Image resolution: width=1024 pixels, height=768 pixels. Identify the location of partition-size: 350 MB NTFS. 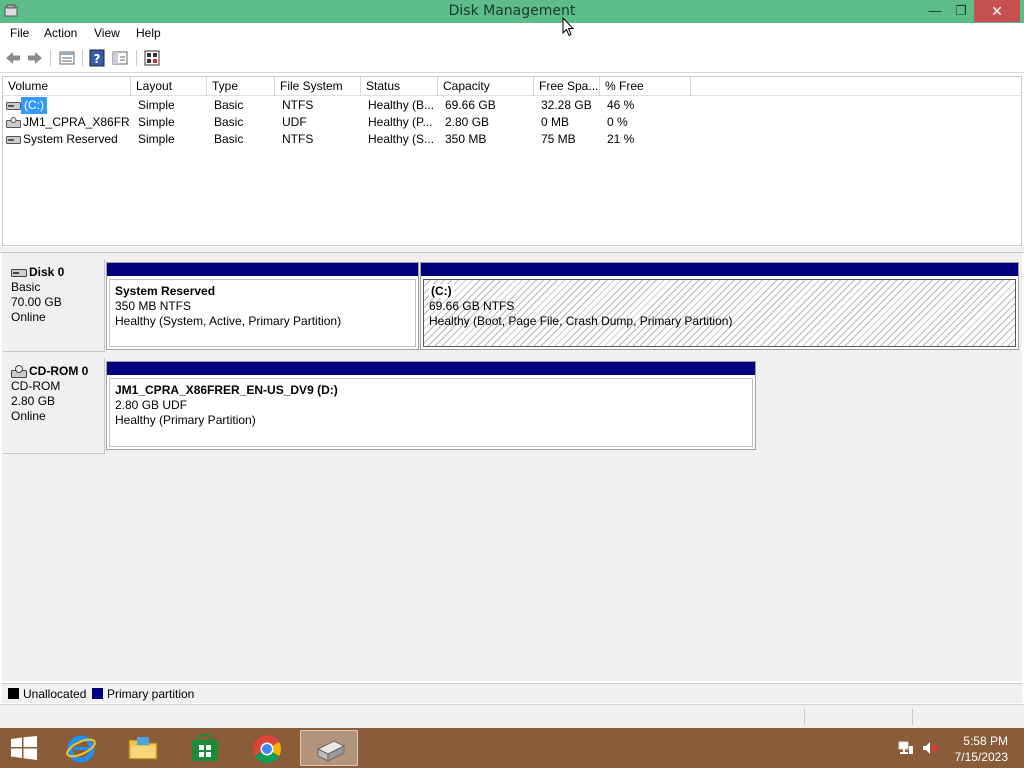
(153, 306).